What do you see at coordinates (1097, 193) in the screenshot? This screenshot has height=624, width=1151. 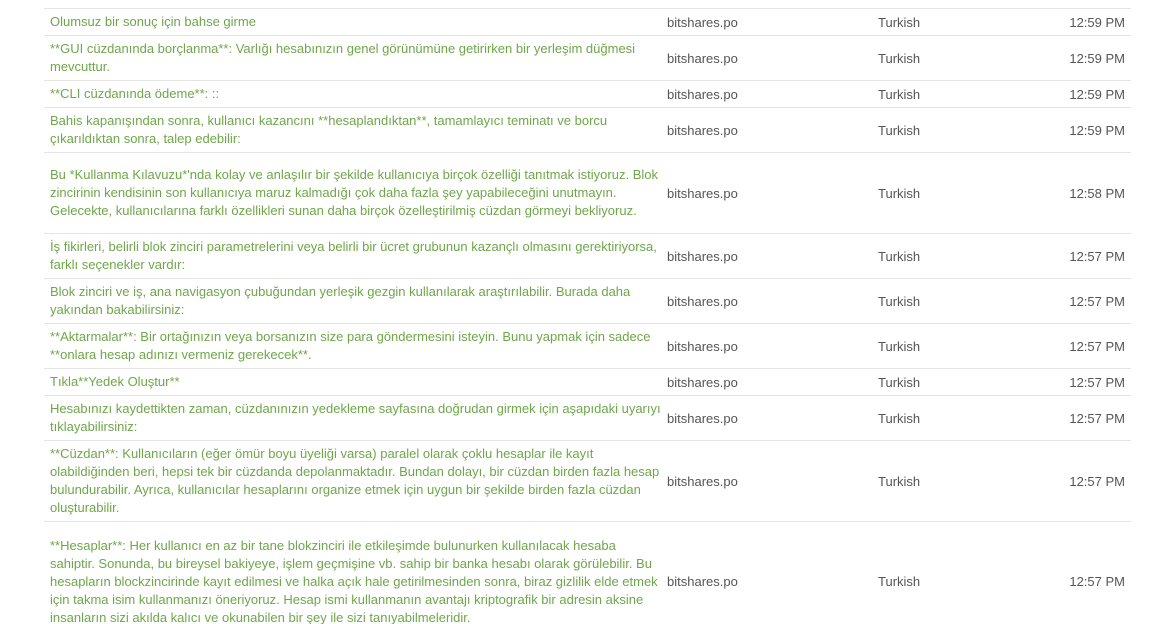 I see `time-cell: 12:58 PM` at bounding box center [1097, 193].